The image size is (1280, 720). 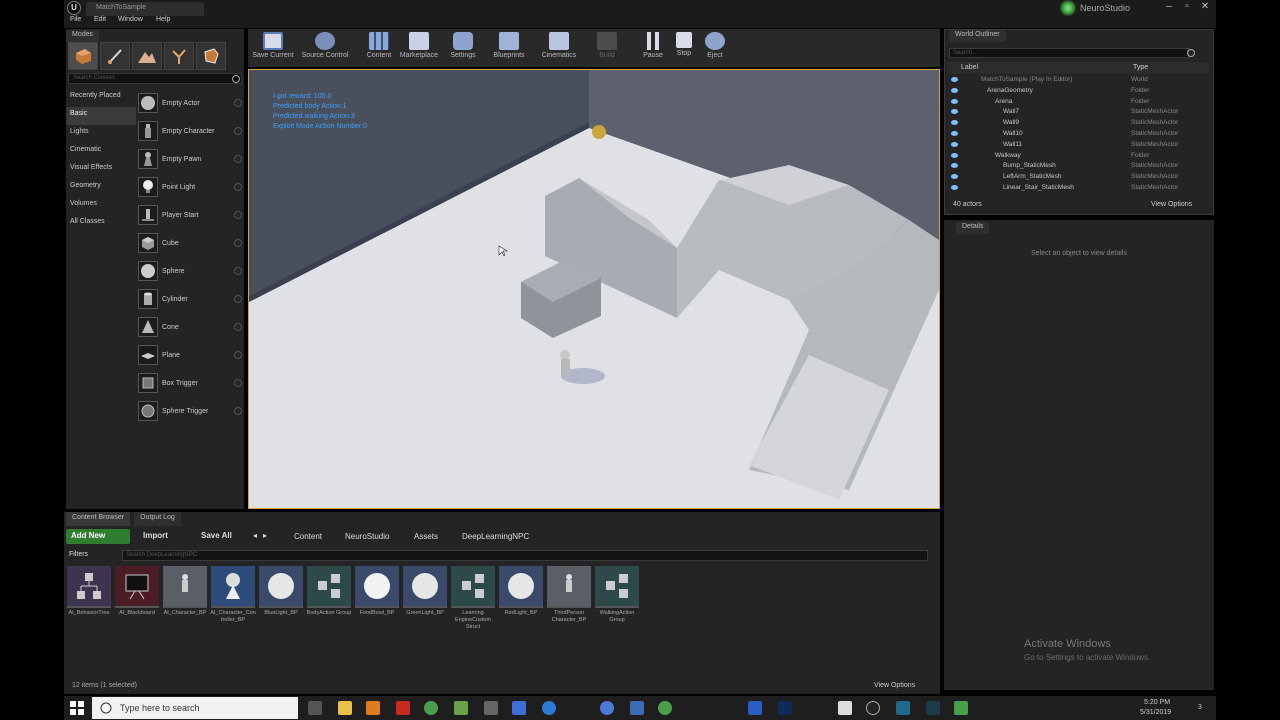 What do you see at coordinates (101, 116) in the screenshot?
I see `category-basic: Basic` at bounding box center [101, 116].